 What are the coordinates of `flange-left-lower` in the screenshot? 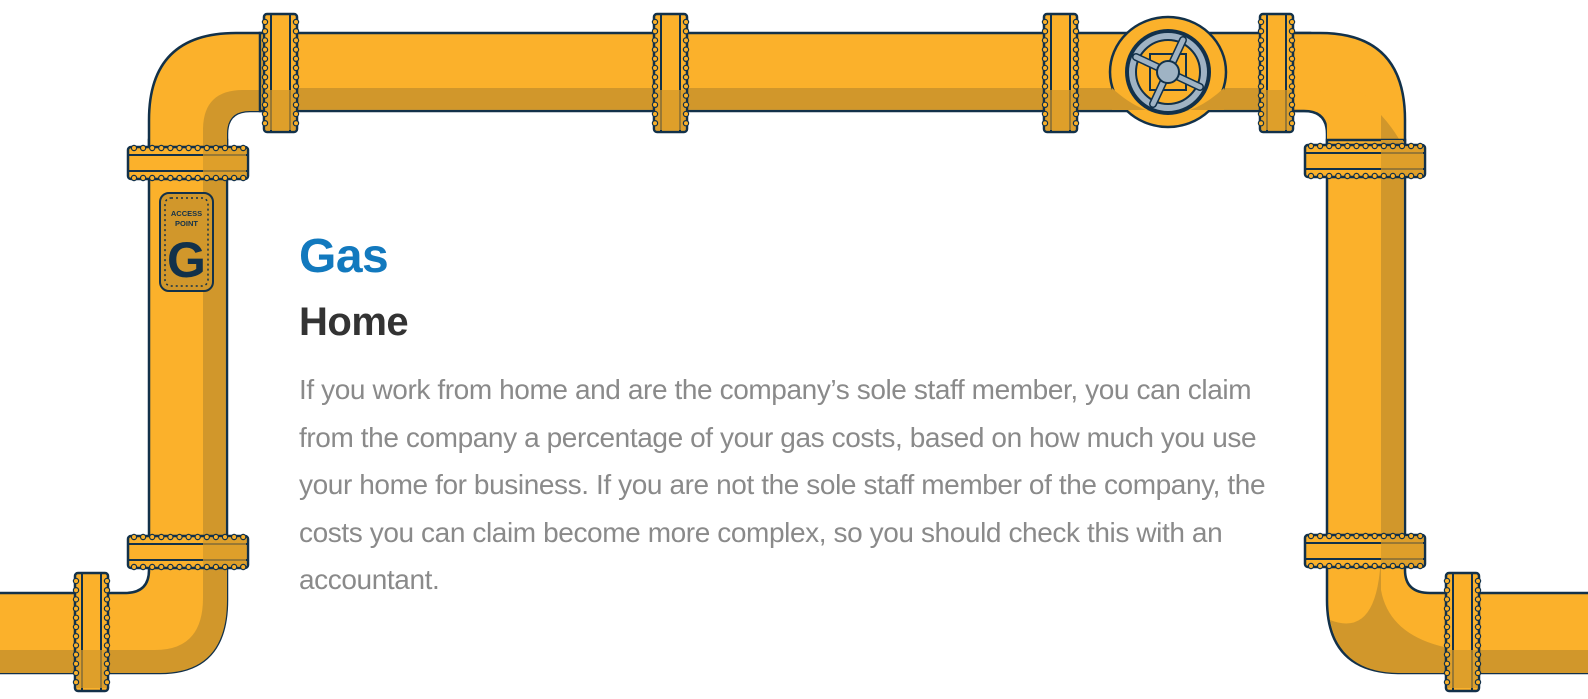 It's located at (188, 552).